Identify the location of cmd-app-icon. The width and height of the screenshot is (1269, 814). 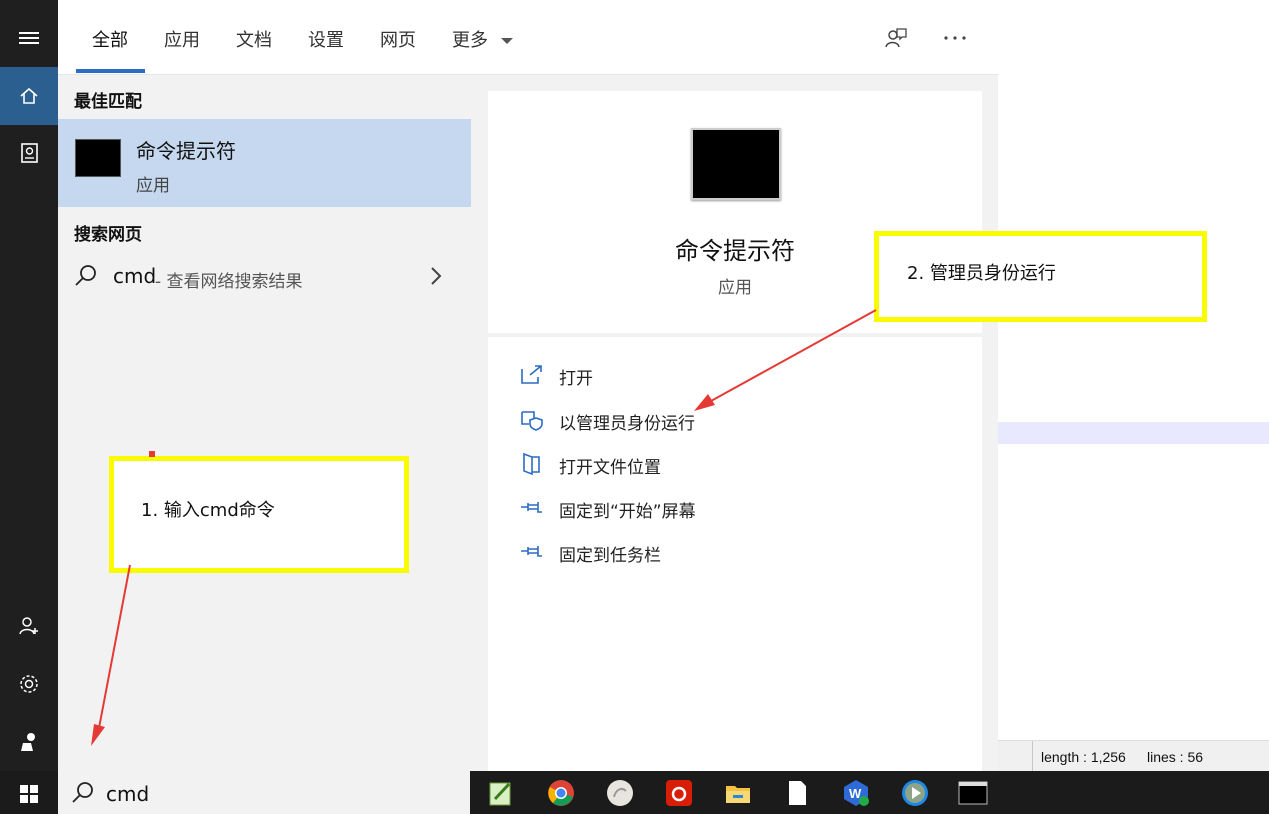
(98, 158).